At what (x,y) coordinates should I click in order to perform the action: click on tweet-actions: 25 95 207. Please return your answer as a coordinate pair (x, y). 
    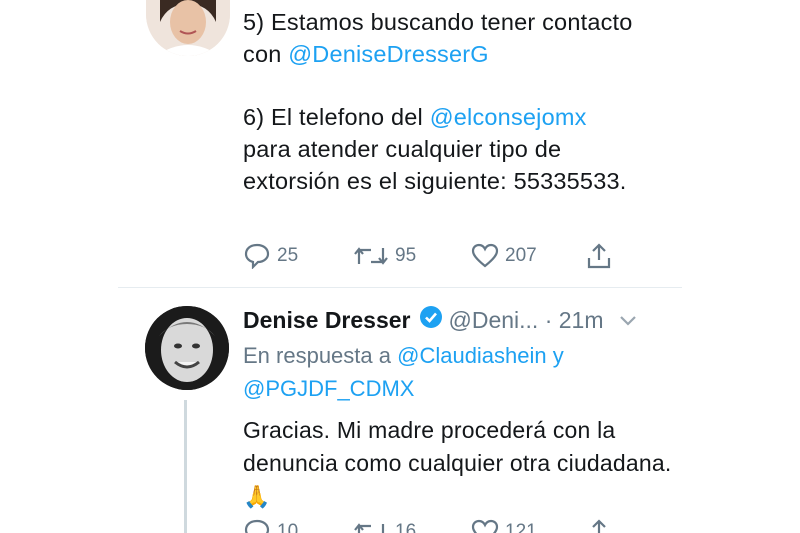
    Looking at the image, I should click on (443, 256).